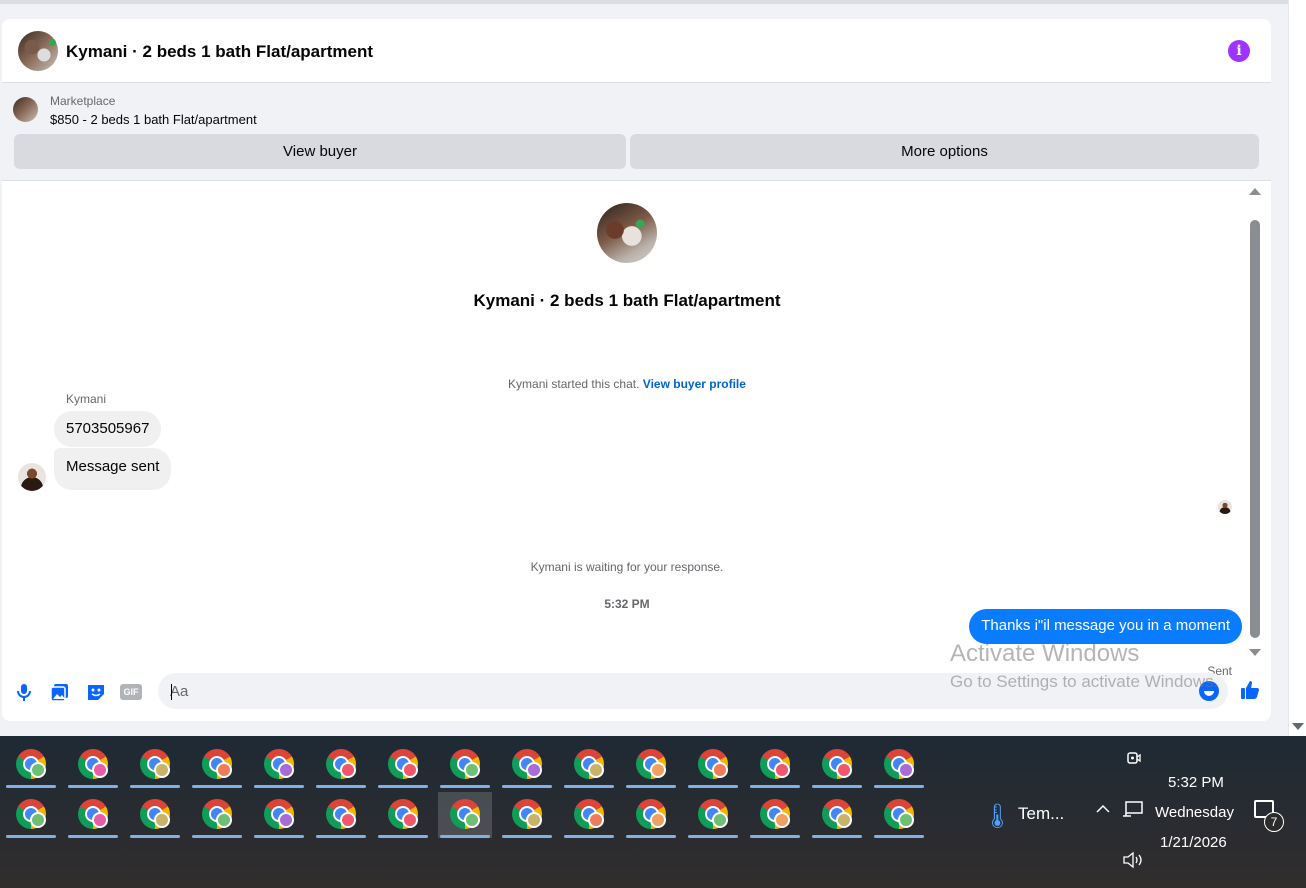 The height and width of the screenshot is (888, 1306). What do you see at coordinates (219, 52) in the screenshot?
I see `conversation-title: Kymani · 2 beds 1 bath Flat/apartment` at bounding box center [219, 52].